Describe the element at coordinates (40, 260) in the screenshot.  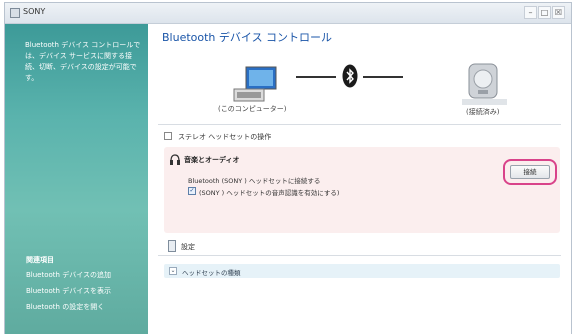
I see `related-heading: 関連項目` at that location.